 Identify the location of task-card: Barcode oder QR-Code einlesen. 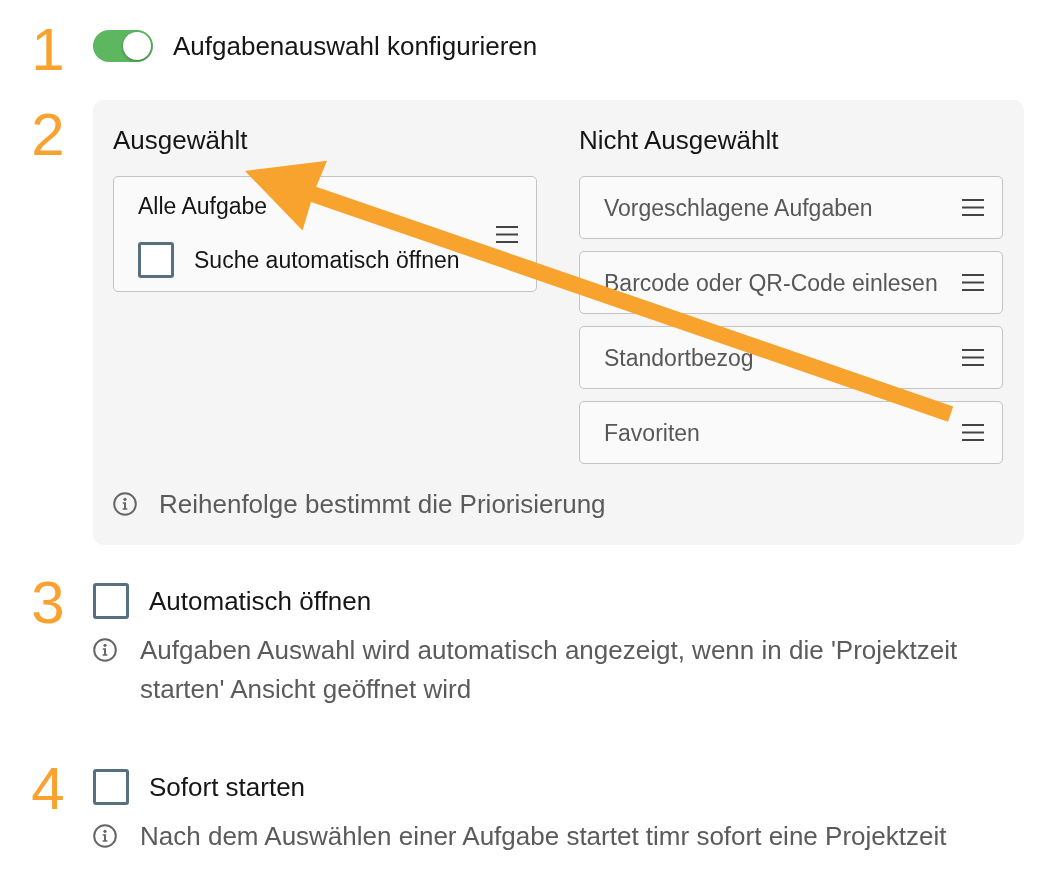
(791, 282).